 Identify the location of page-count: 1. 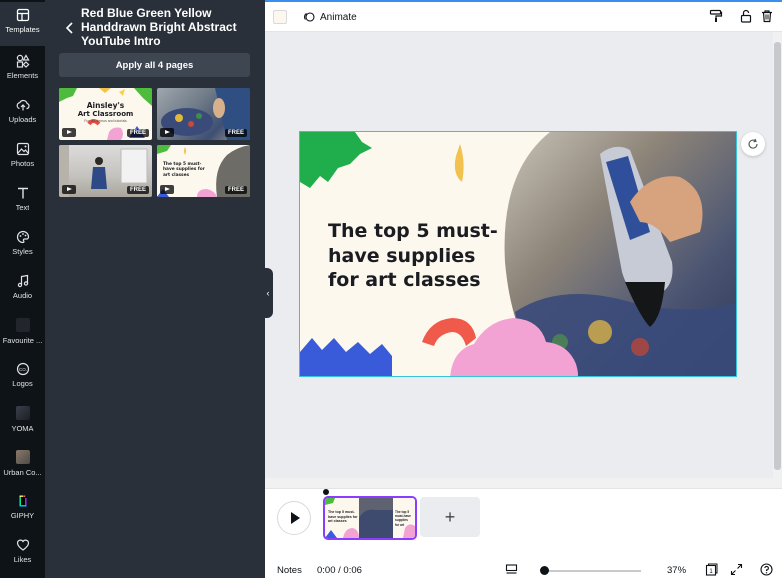
(711, 572).